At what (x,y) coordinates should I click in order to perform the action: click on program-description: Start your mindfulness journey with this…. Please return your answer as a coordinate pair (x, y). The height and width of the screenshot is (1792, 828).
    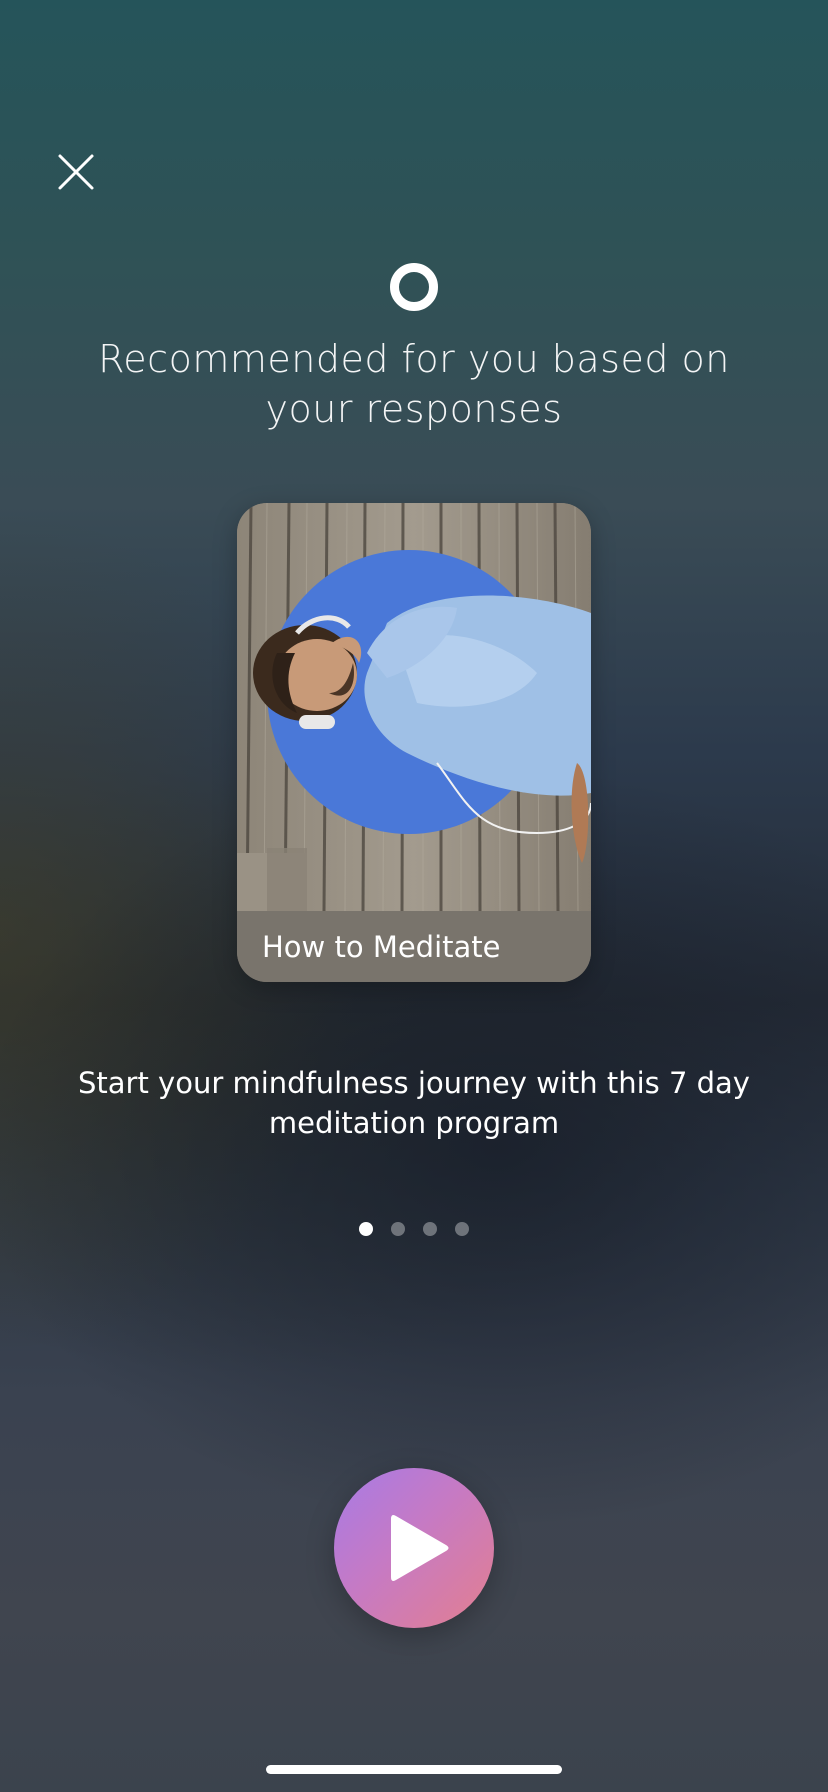
    Looking at the image, I should click on (414, 1103).